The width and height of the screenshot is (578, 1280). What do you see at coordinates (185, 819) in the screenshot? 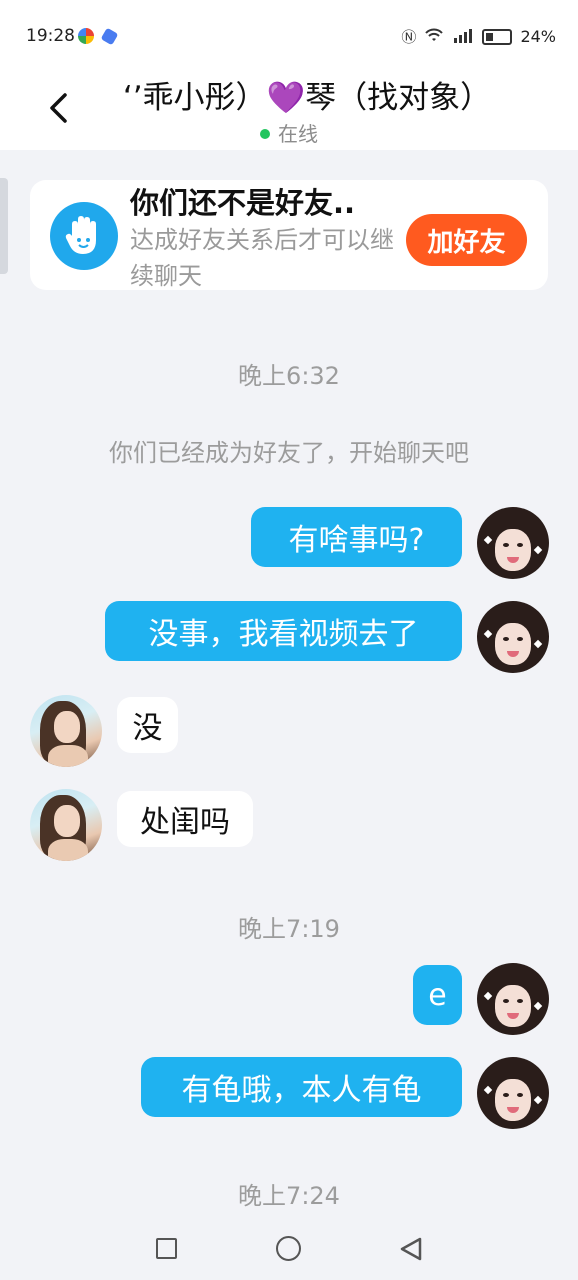
I see `message-bubble-incoming: 处闺吗` at bounding box center [185, 819].